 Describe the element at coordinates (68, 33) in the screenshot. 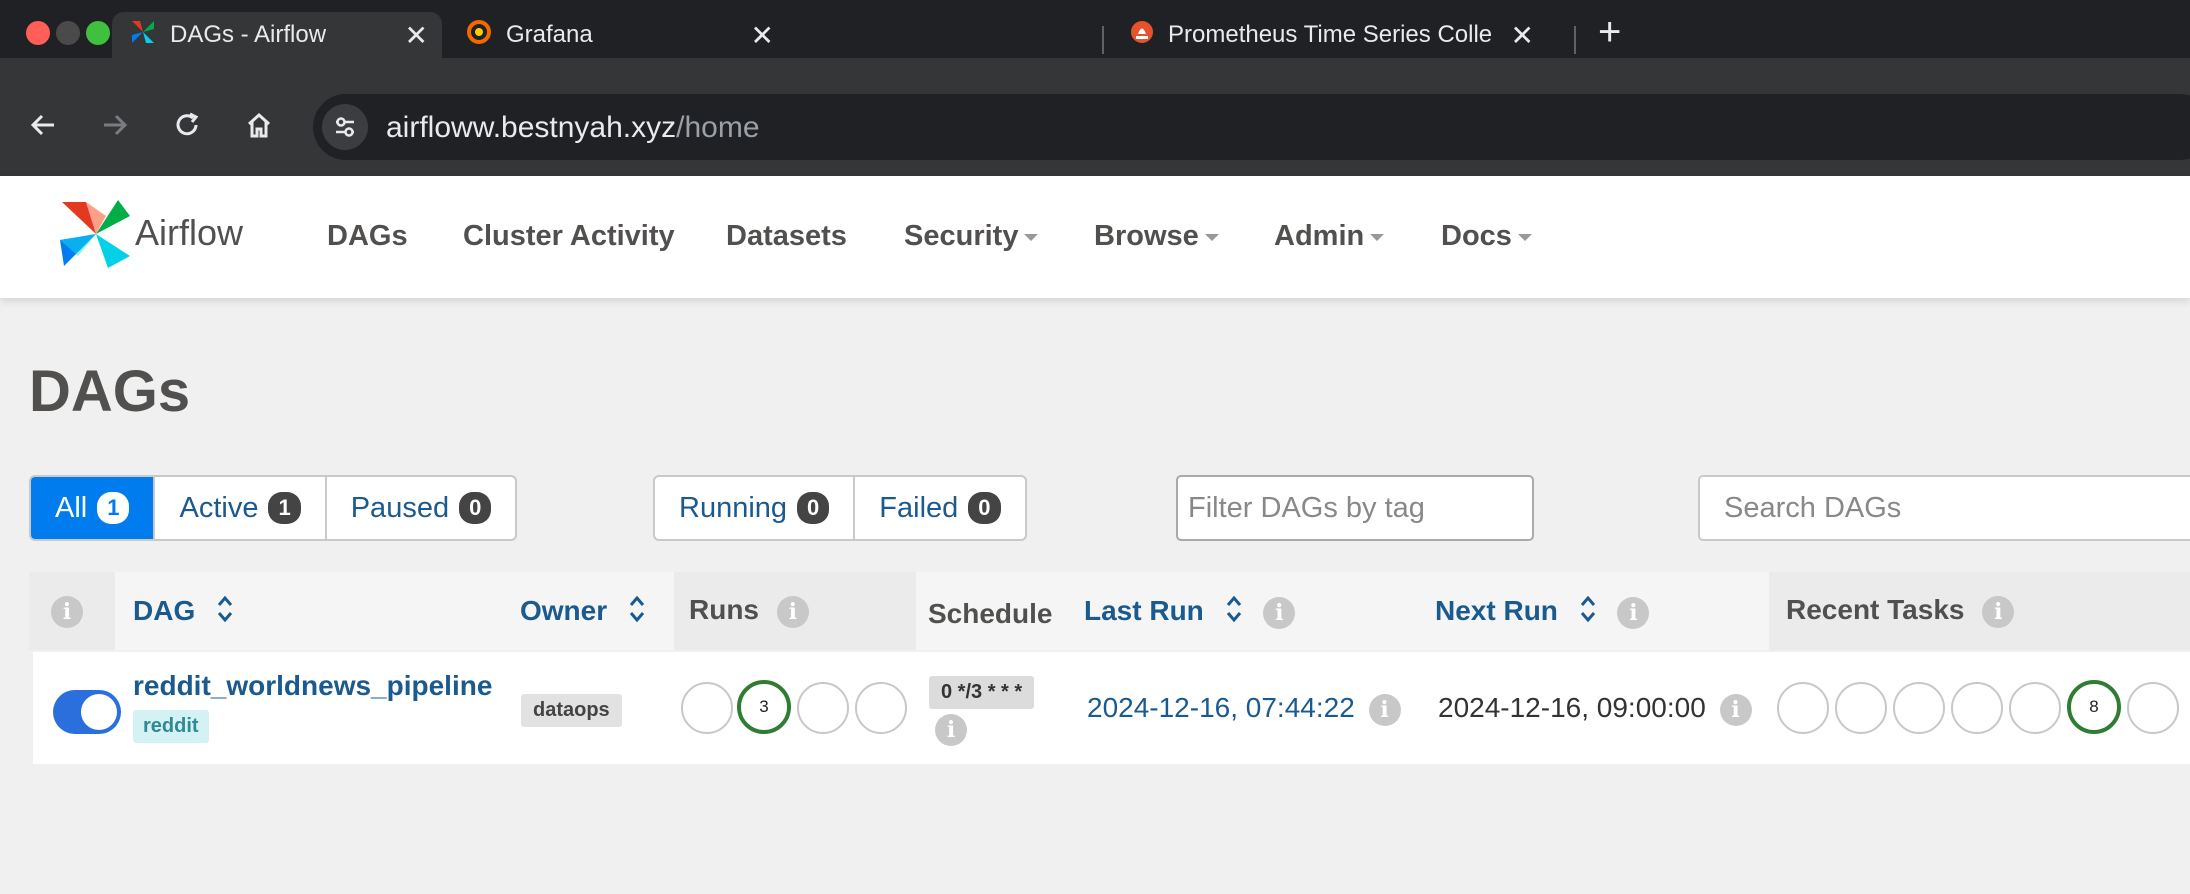

I see `minimize-window-button` at that location.